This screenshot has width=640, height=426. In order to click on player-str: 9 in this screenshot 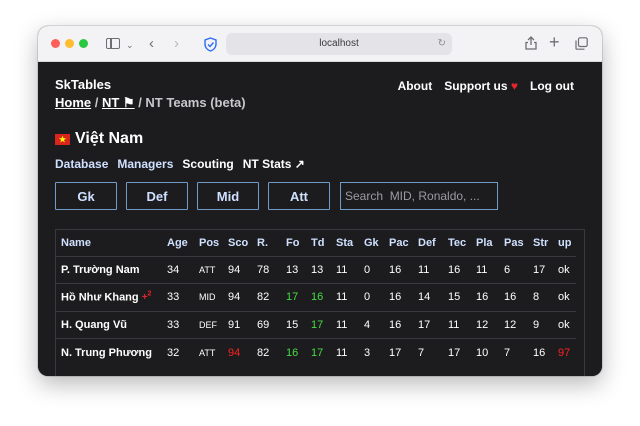, I will do `click(540, 324)`.